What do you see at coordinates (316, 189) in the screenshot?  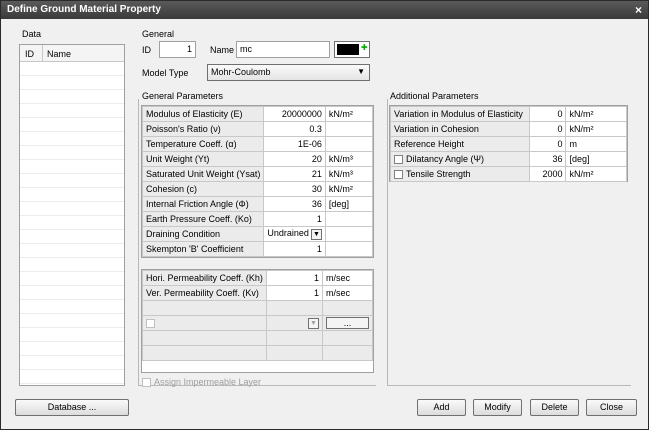 I see `general-param-value-text: 30` at bounding box center [316, 189].